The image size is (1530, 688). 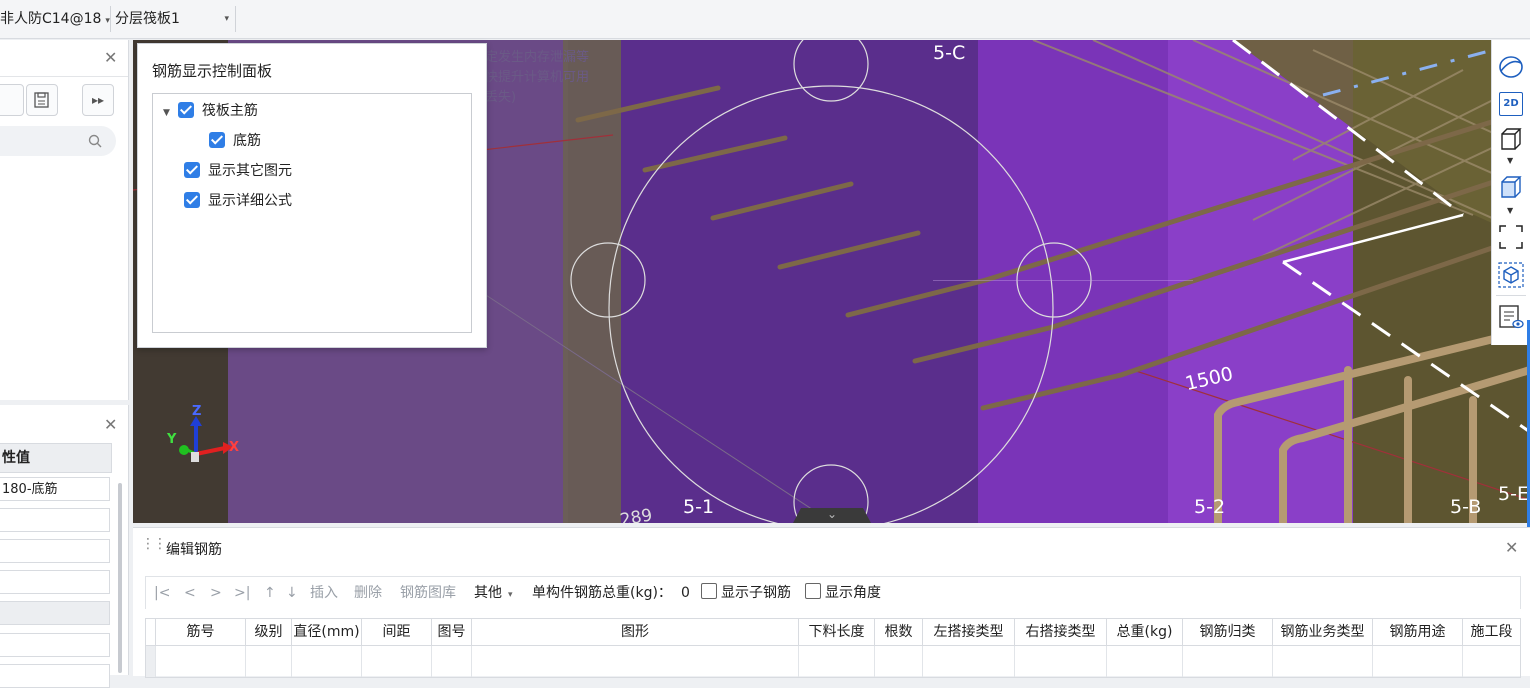 I want to click on warning-line: 快提升计算机可用, so click(x=537, y=77).